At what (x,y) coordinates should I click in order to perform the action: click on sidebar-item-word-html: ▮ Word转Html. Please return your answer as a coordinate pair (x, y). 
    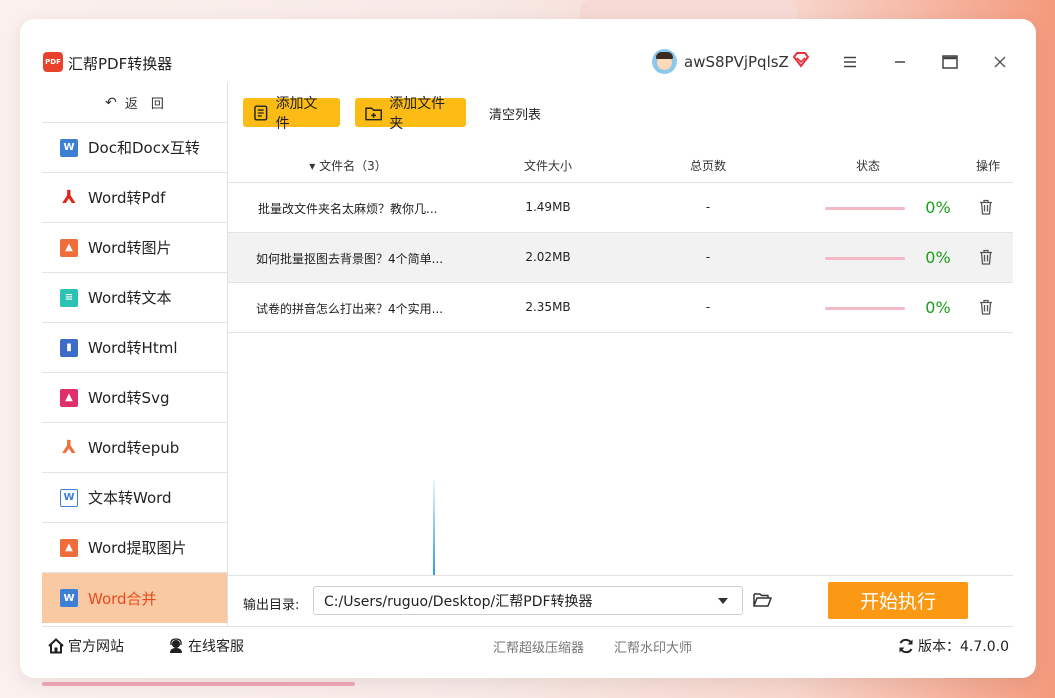
    Looking at the image, I should click on (134, 348).